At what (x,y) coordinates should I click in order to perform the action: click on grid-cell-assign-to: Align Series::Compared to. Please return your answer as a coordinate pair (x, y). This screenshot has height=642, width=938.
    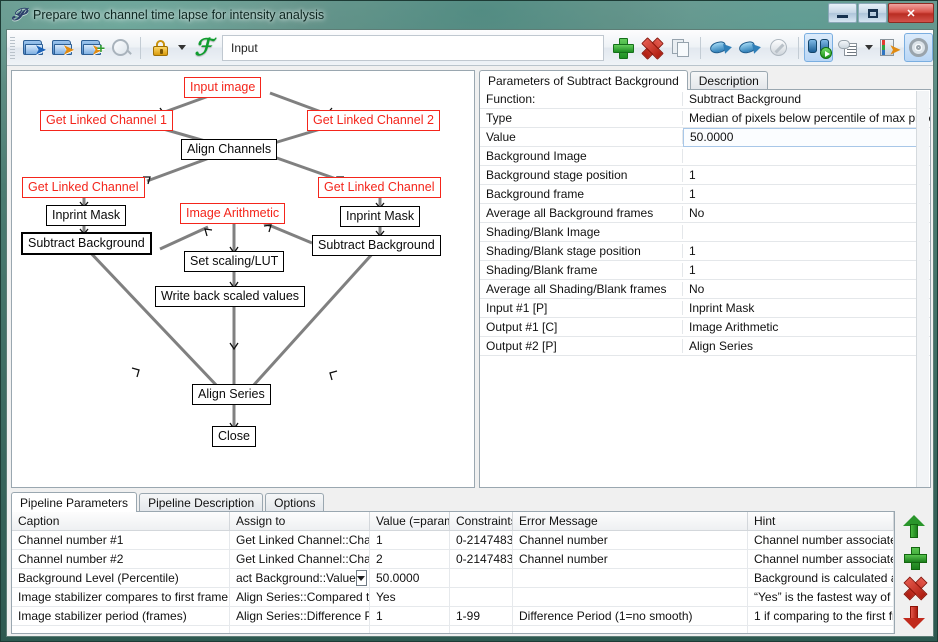
    Looking at the image, I should click on (300, 597).